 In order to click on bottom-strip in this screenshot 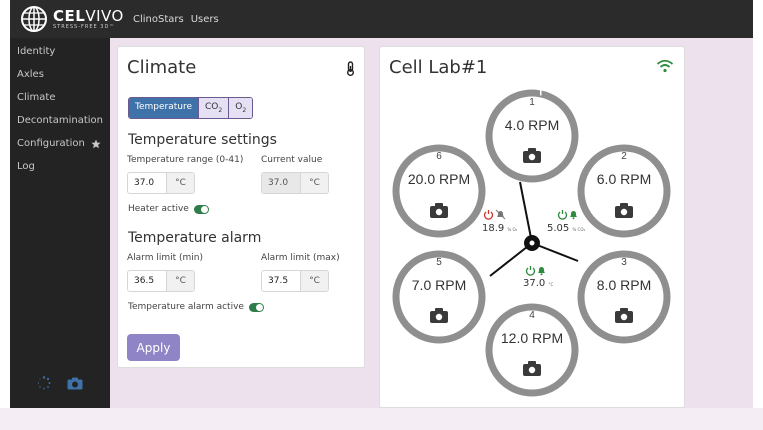, I will do `click(381, 419)`.